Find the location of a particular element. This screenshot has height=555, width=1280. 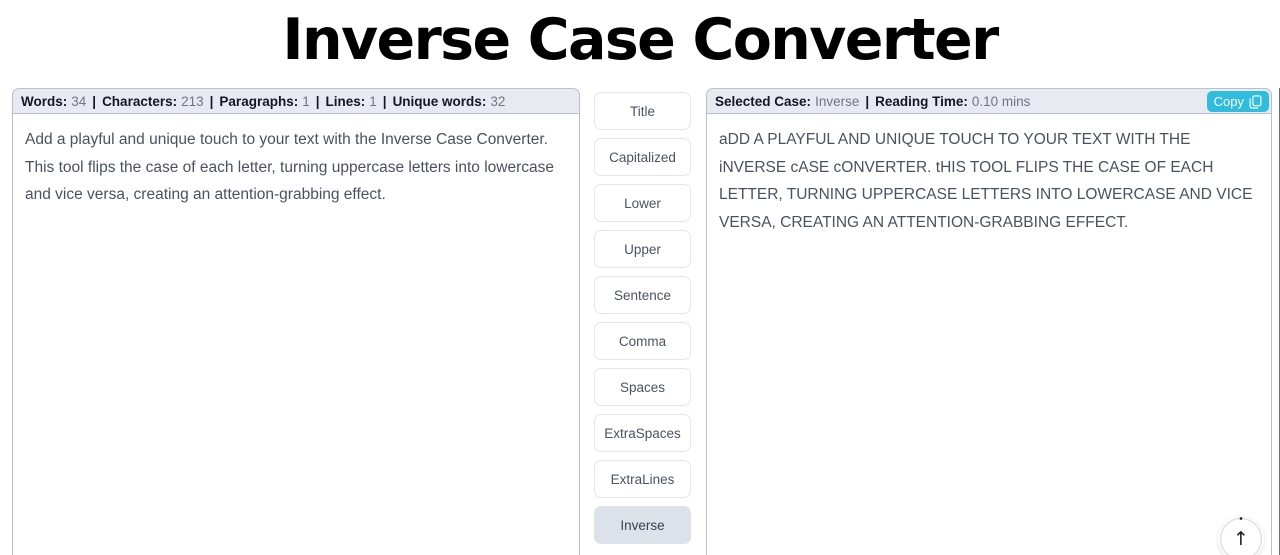

page-title: Inverse Case Converter is located at coordinates (640, 40).